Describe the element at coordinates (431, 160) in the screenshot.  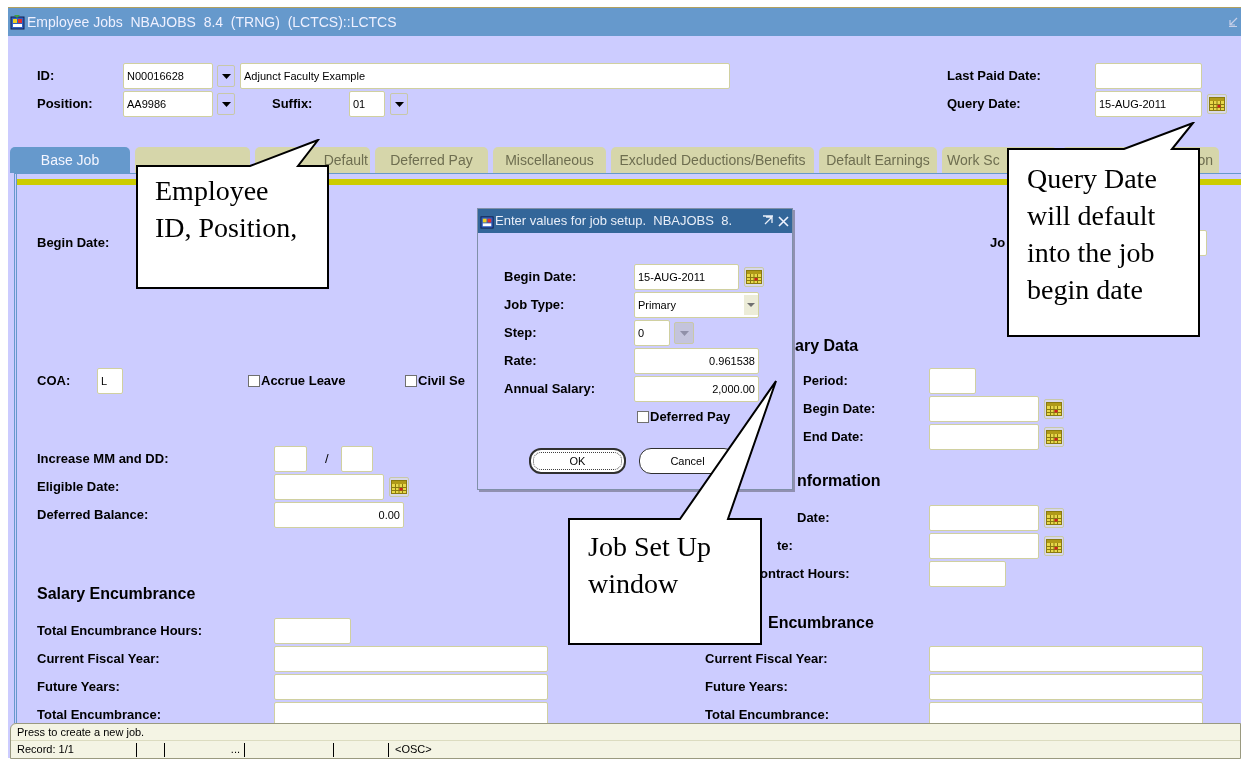
I see `tab: Deferred Pay` at that location.